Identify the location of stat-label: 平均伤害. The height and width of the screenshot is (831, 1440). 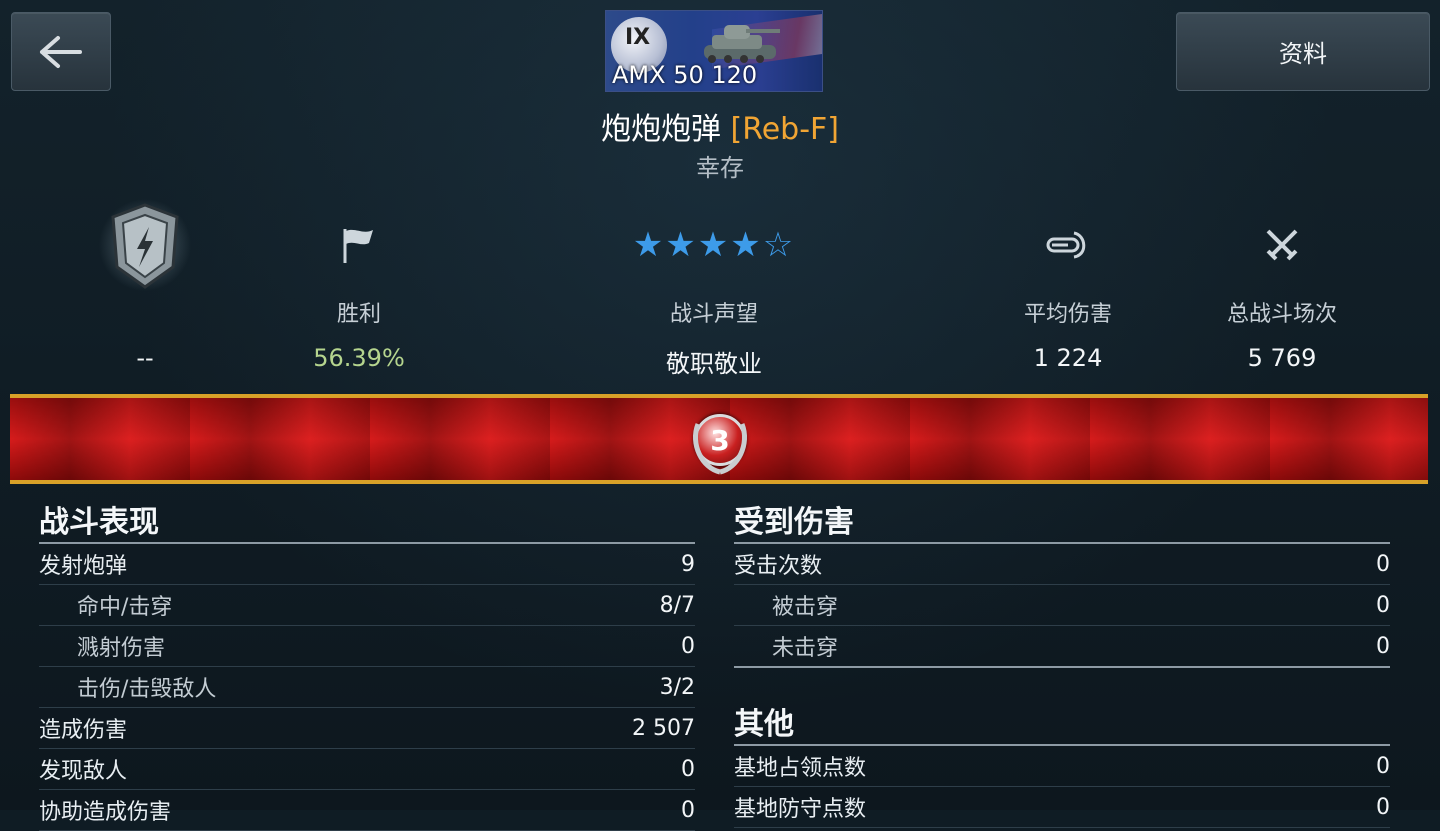
(1067, 314).